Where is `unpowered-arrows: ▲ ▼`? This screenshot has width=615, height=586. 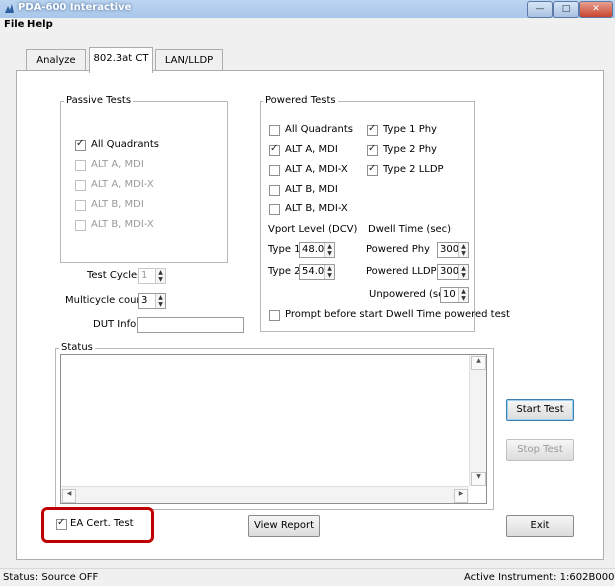 unpowered-arrows: ▲ ▼ is located at coordinates (463, 295).